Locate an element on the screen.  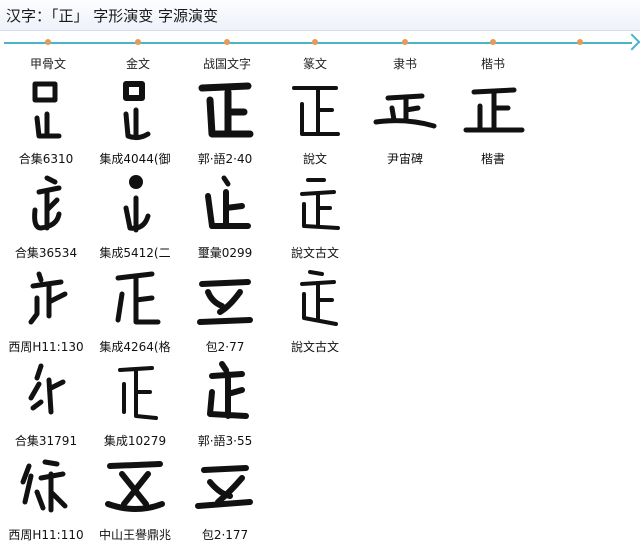
era-label-bronze: 金文 is located at coordinates (138, 64).